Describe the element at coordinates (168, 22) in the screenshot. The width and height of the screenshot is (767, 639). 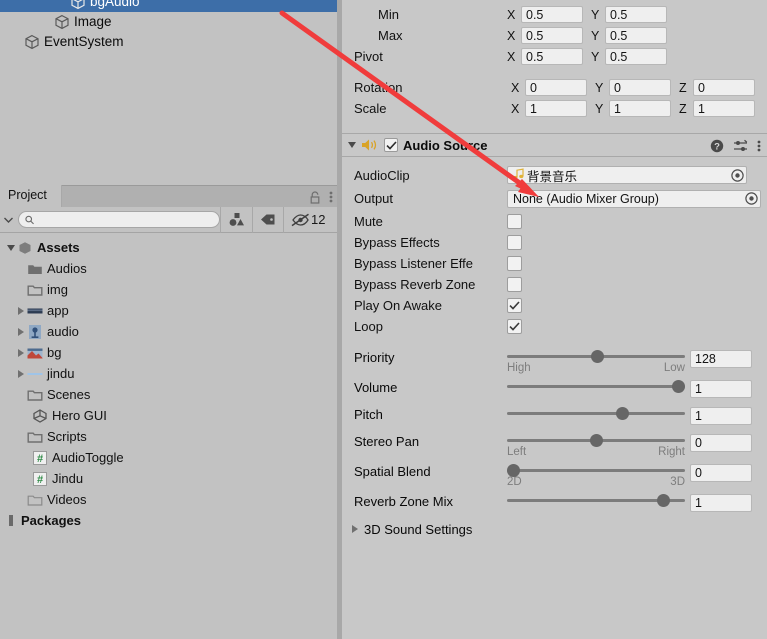
I see `hierarchy-item-image: Image` at that location.